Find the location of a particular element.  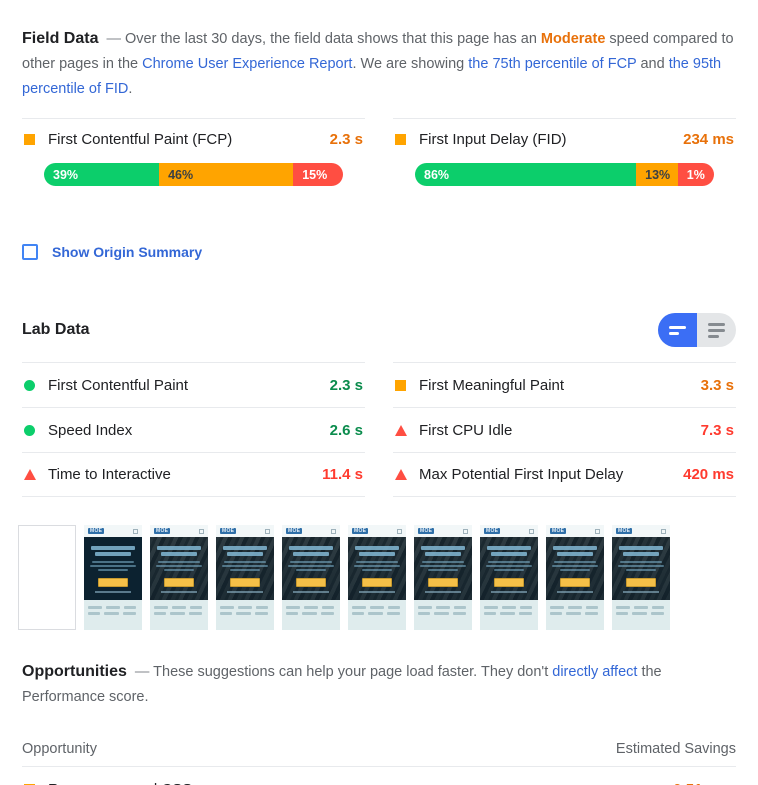

filmstrip-thumbnail-blank is located at coordinates (47, 577).